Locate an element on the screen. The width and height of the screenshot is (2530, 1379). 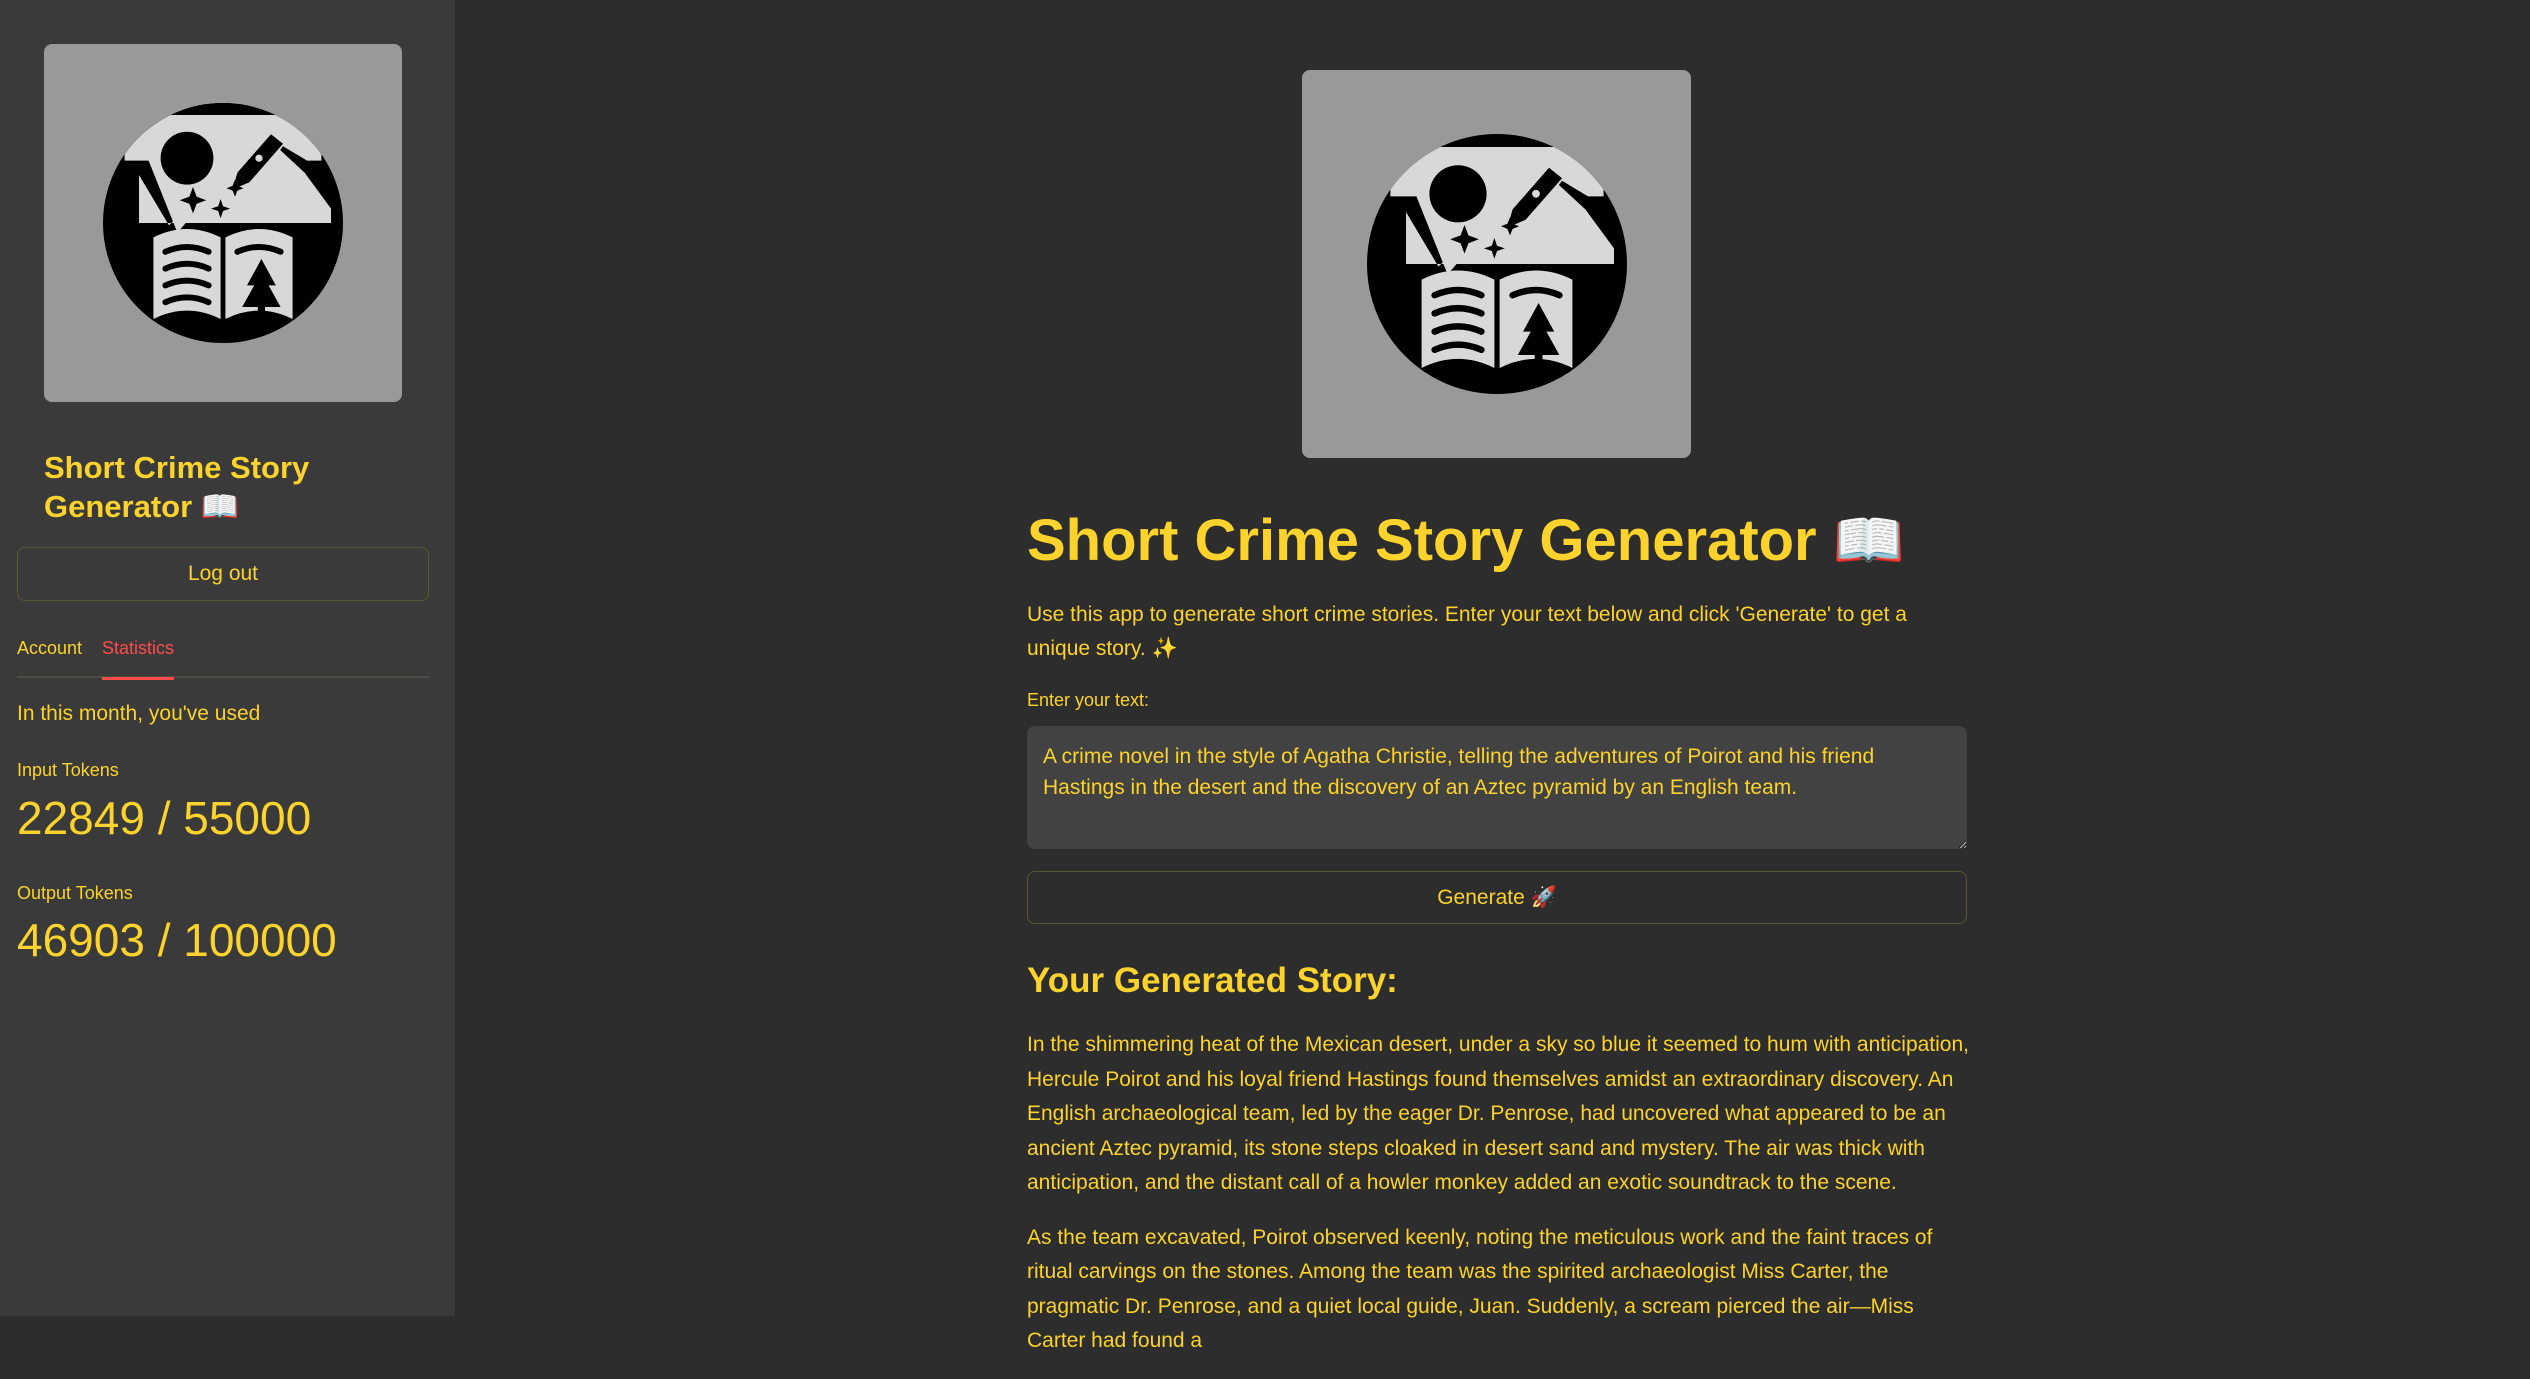
main-logo is located at coordinates (1496, 264).